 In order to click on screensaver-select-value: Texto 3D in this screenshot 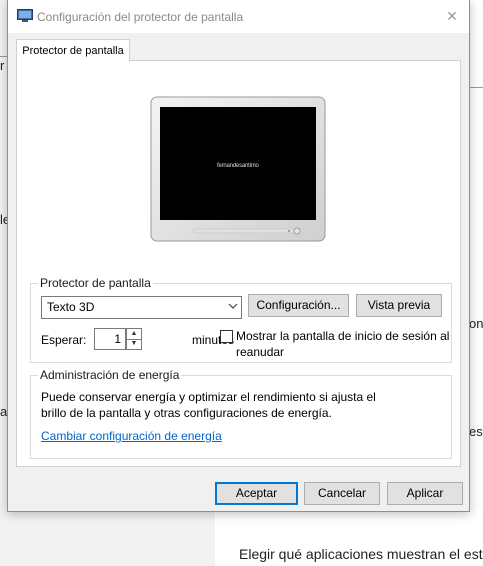, I will do `click(71, 307)`.